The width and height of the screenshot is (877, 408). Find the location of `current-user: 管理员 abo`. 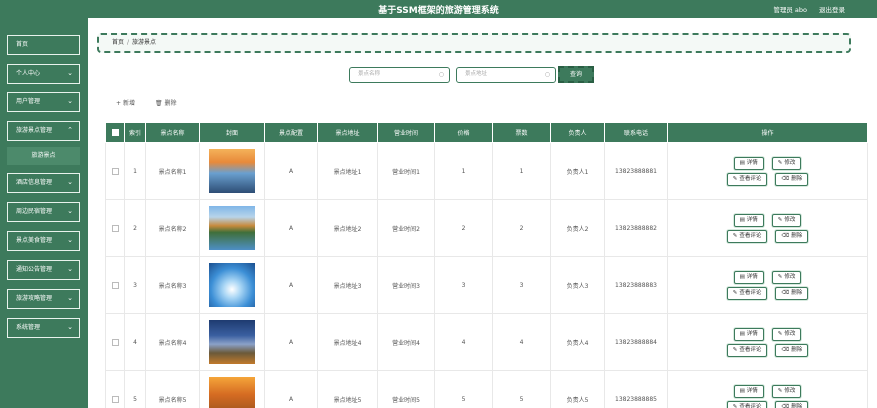

current-user: 管理员 abo is located at coordinates (790, 10).